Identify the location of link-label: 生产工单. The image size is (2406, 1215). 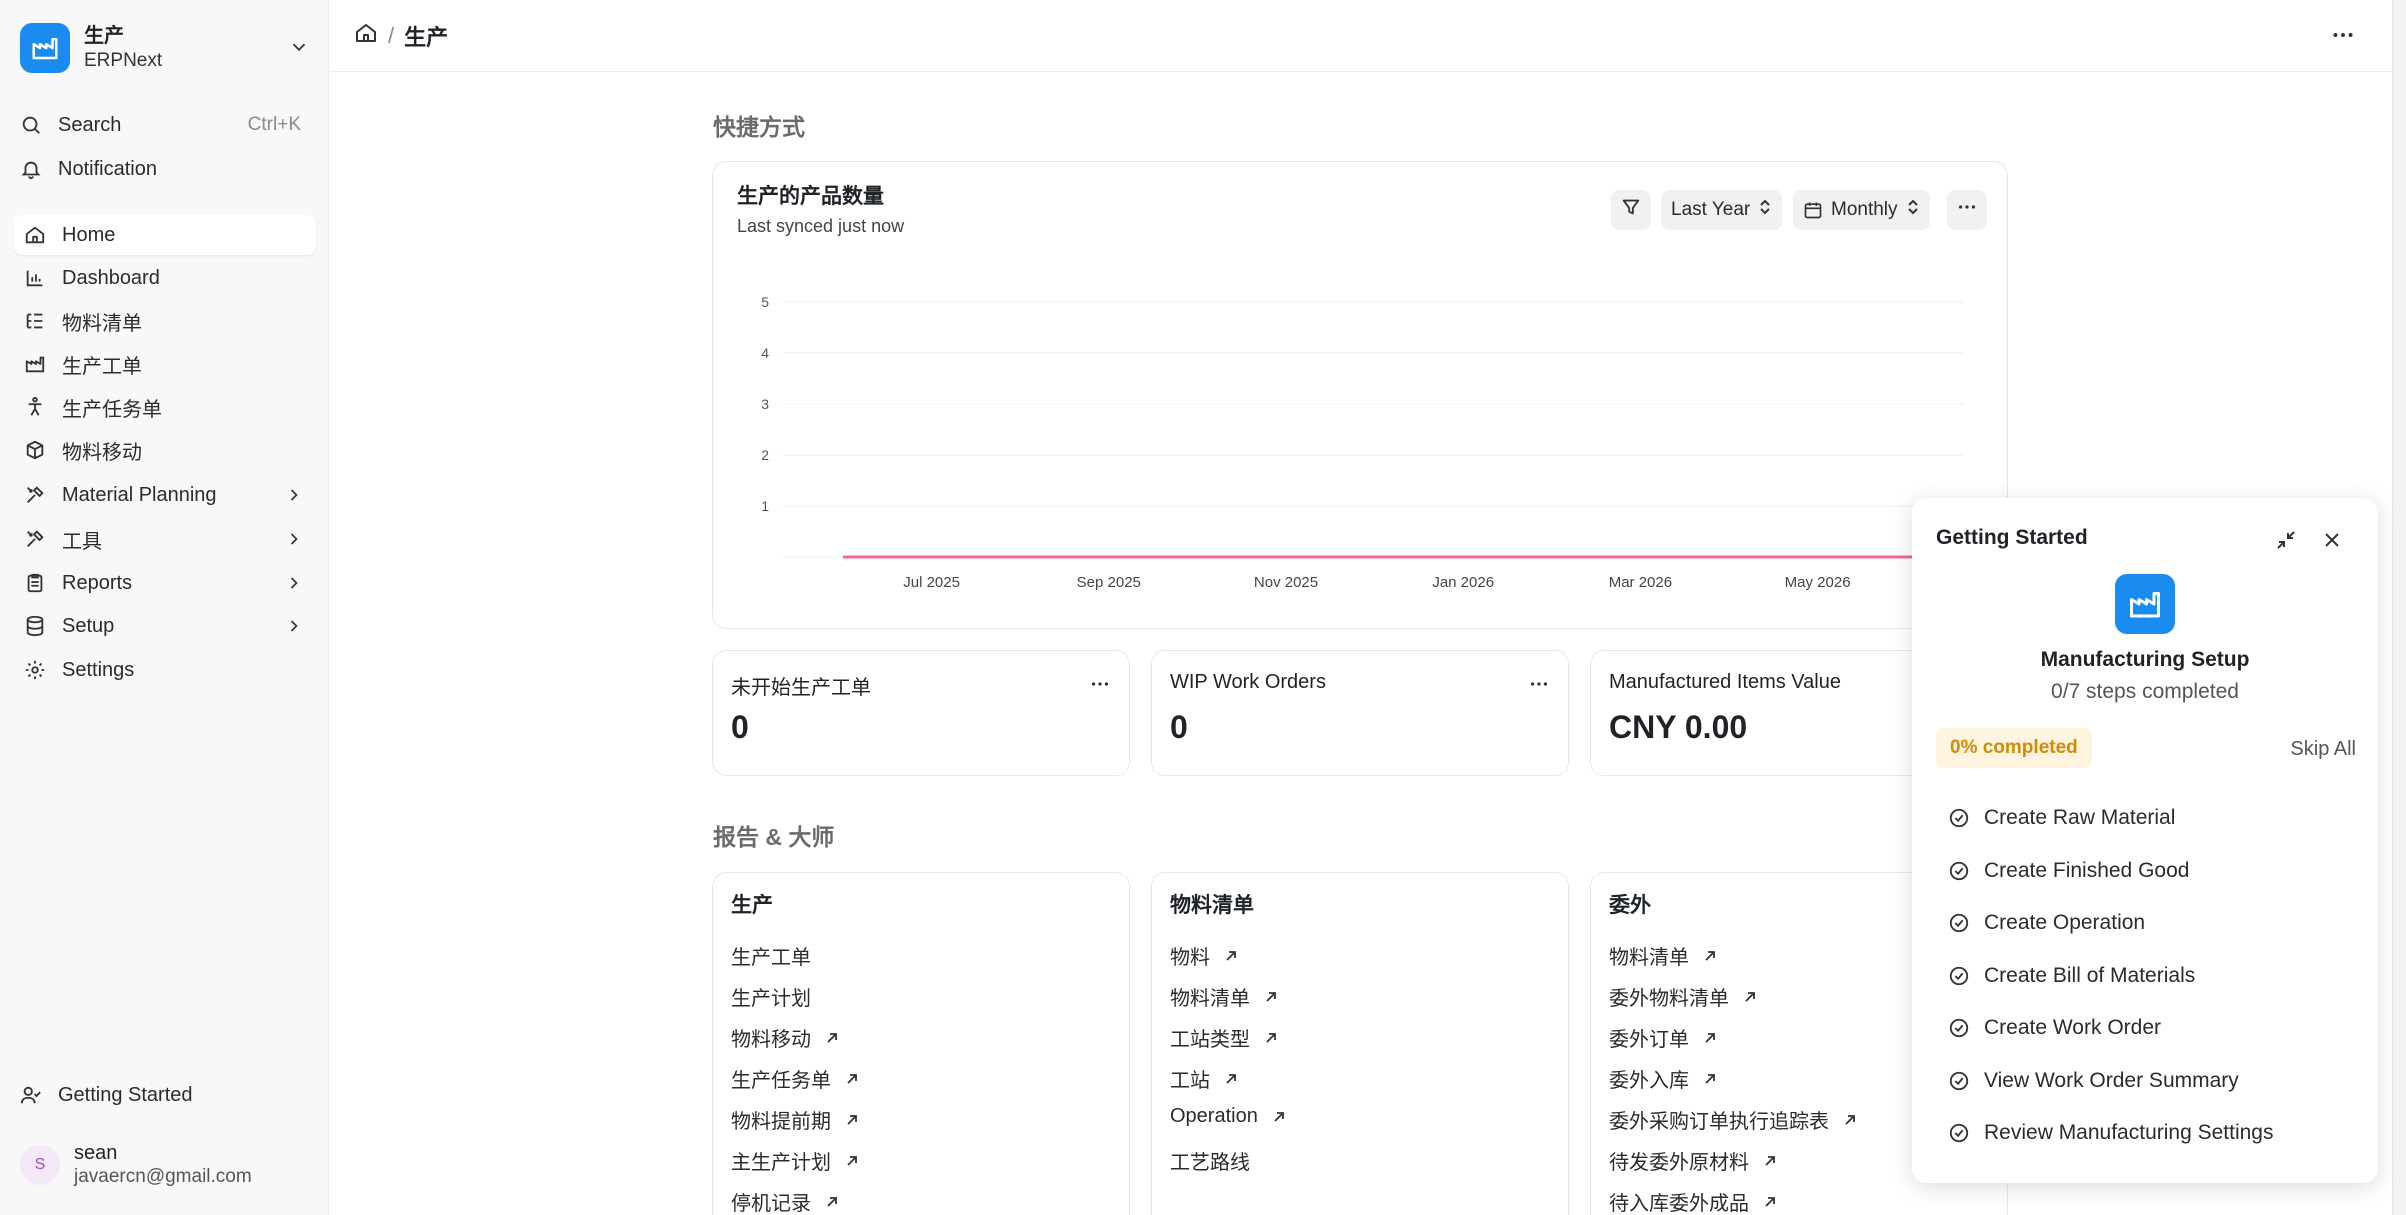
(771, 958).